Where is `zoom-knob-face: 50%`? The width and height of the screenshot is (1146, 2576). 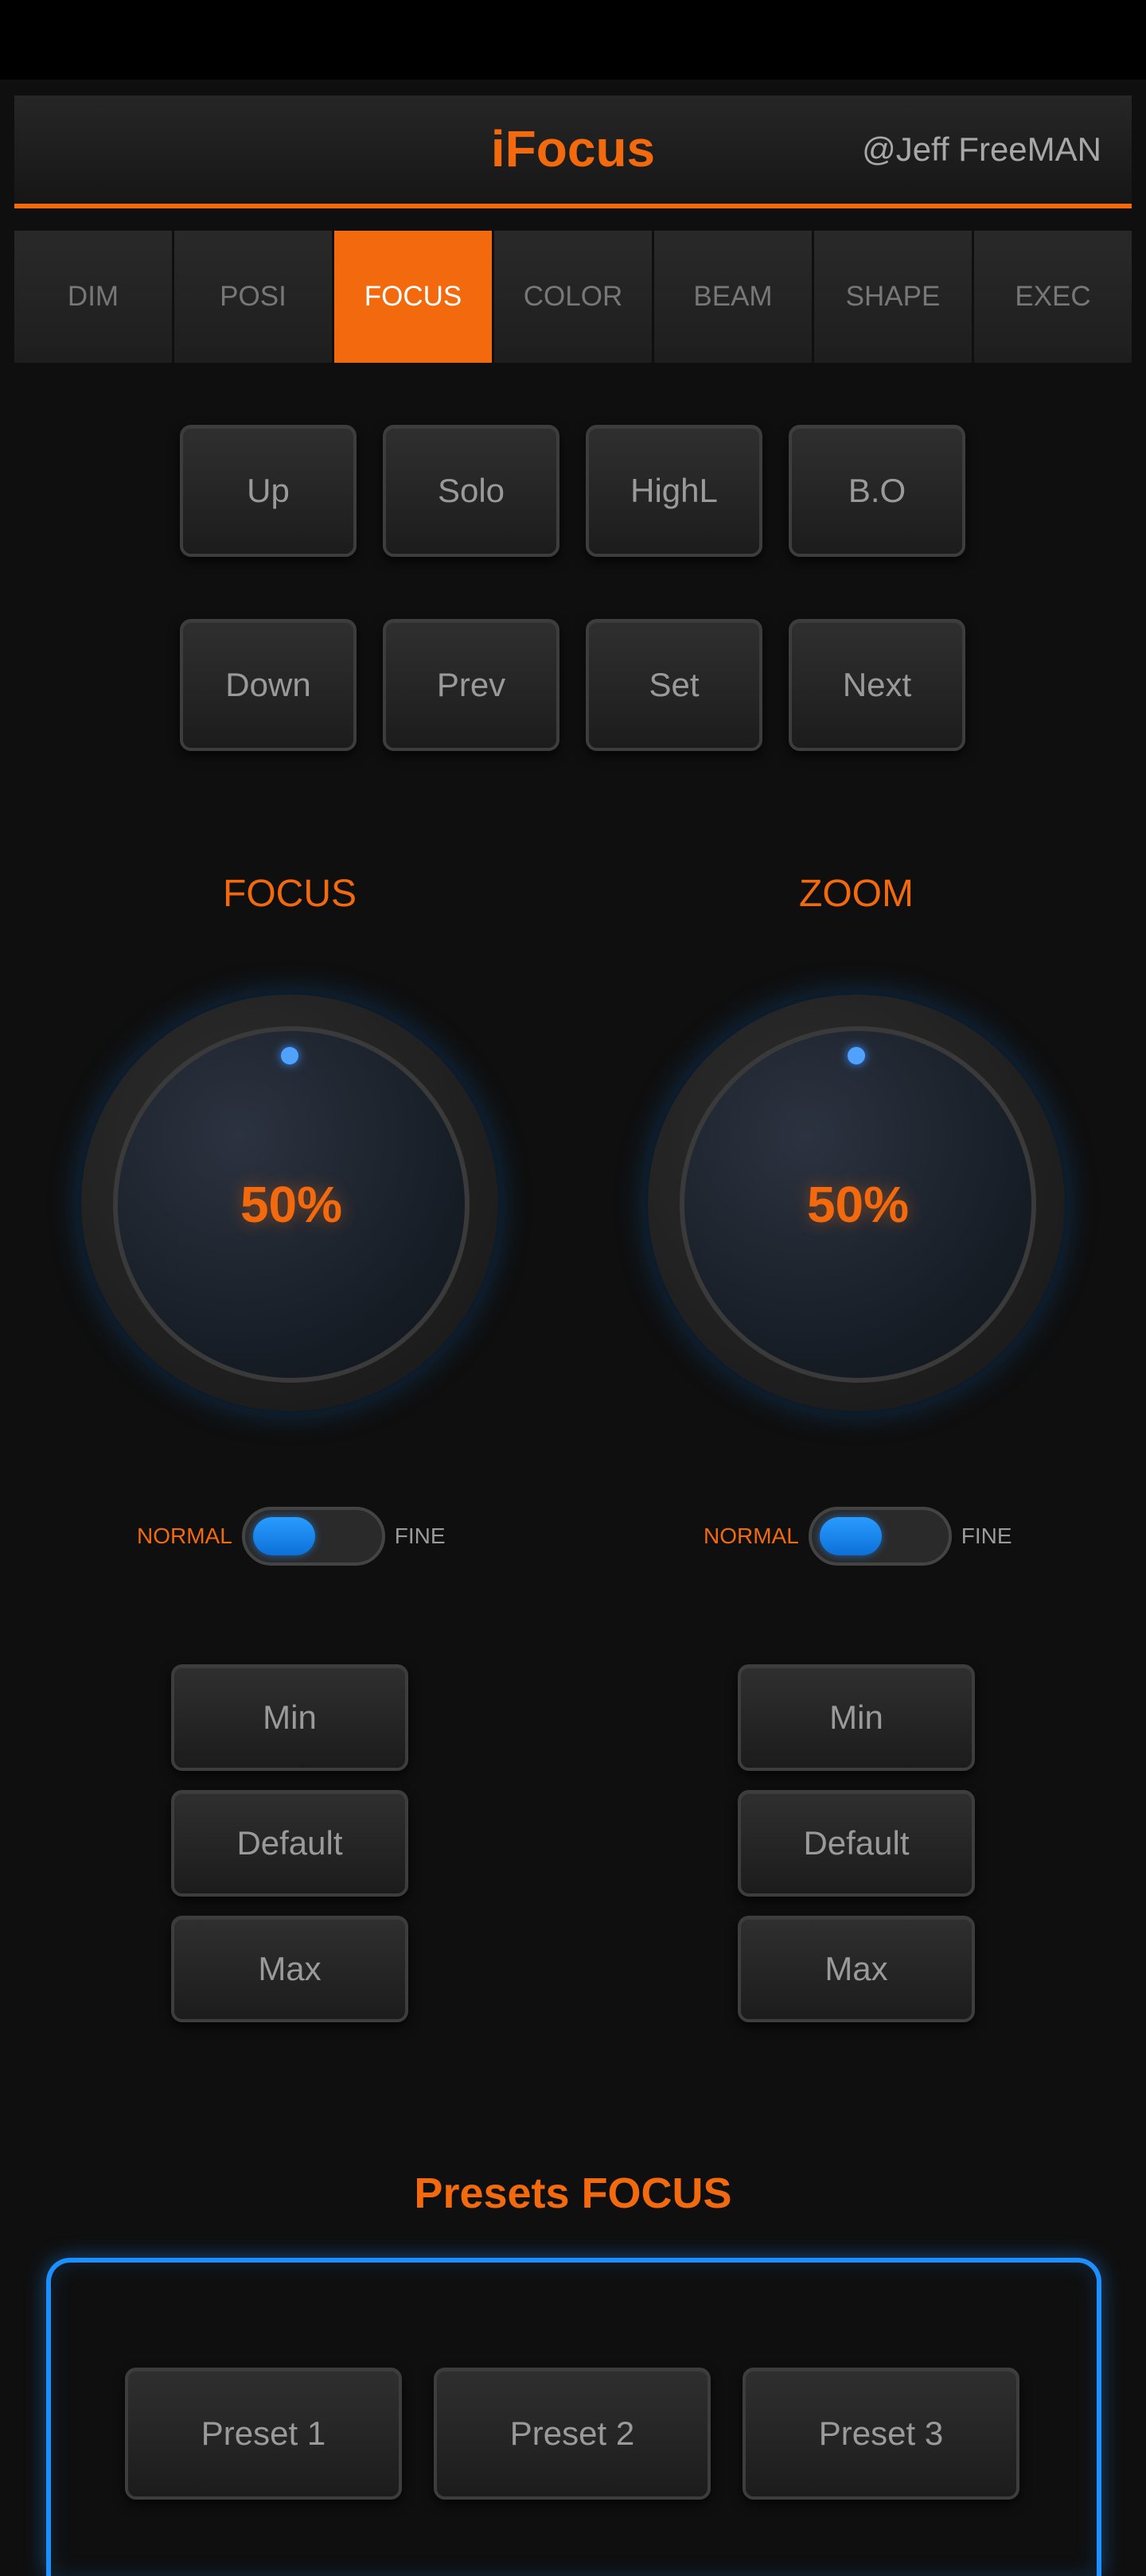
zoom-knob-face: 50% is located at coordinates (858, 1205).